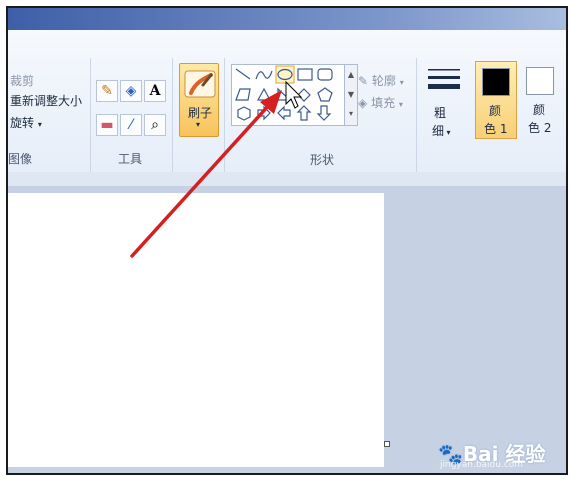 Image resolution: width=572 pixels, height=479 pixels. I want to click on brush-label: 刷子, so click(200, 113).